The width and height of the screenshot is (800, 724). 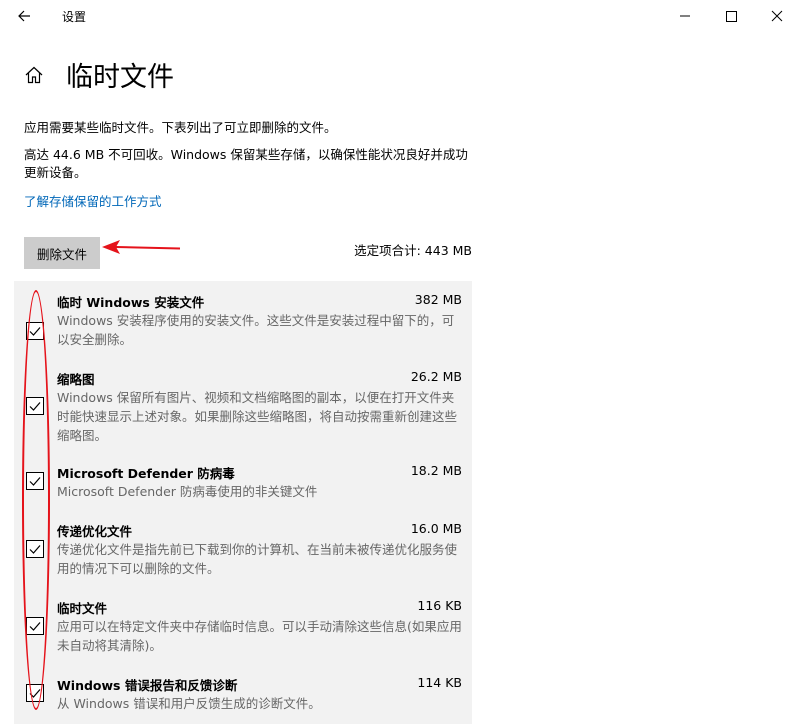 What do you see at coordinates (146, 473) in the screenshot?
I see `item-name: Microsoft Defender 防病毒` at bounding box center [146, 473].